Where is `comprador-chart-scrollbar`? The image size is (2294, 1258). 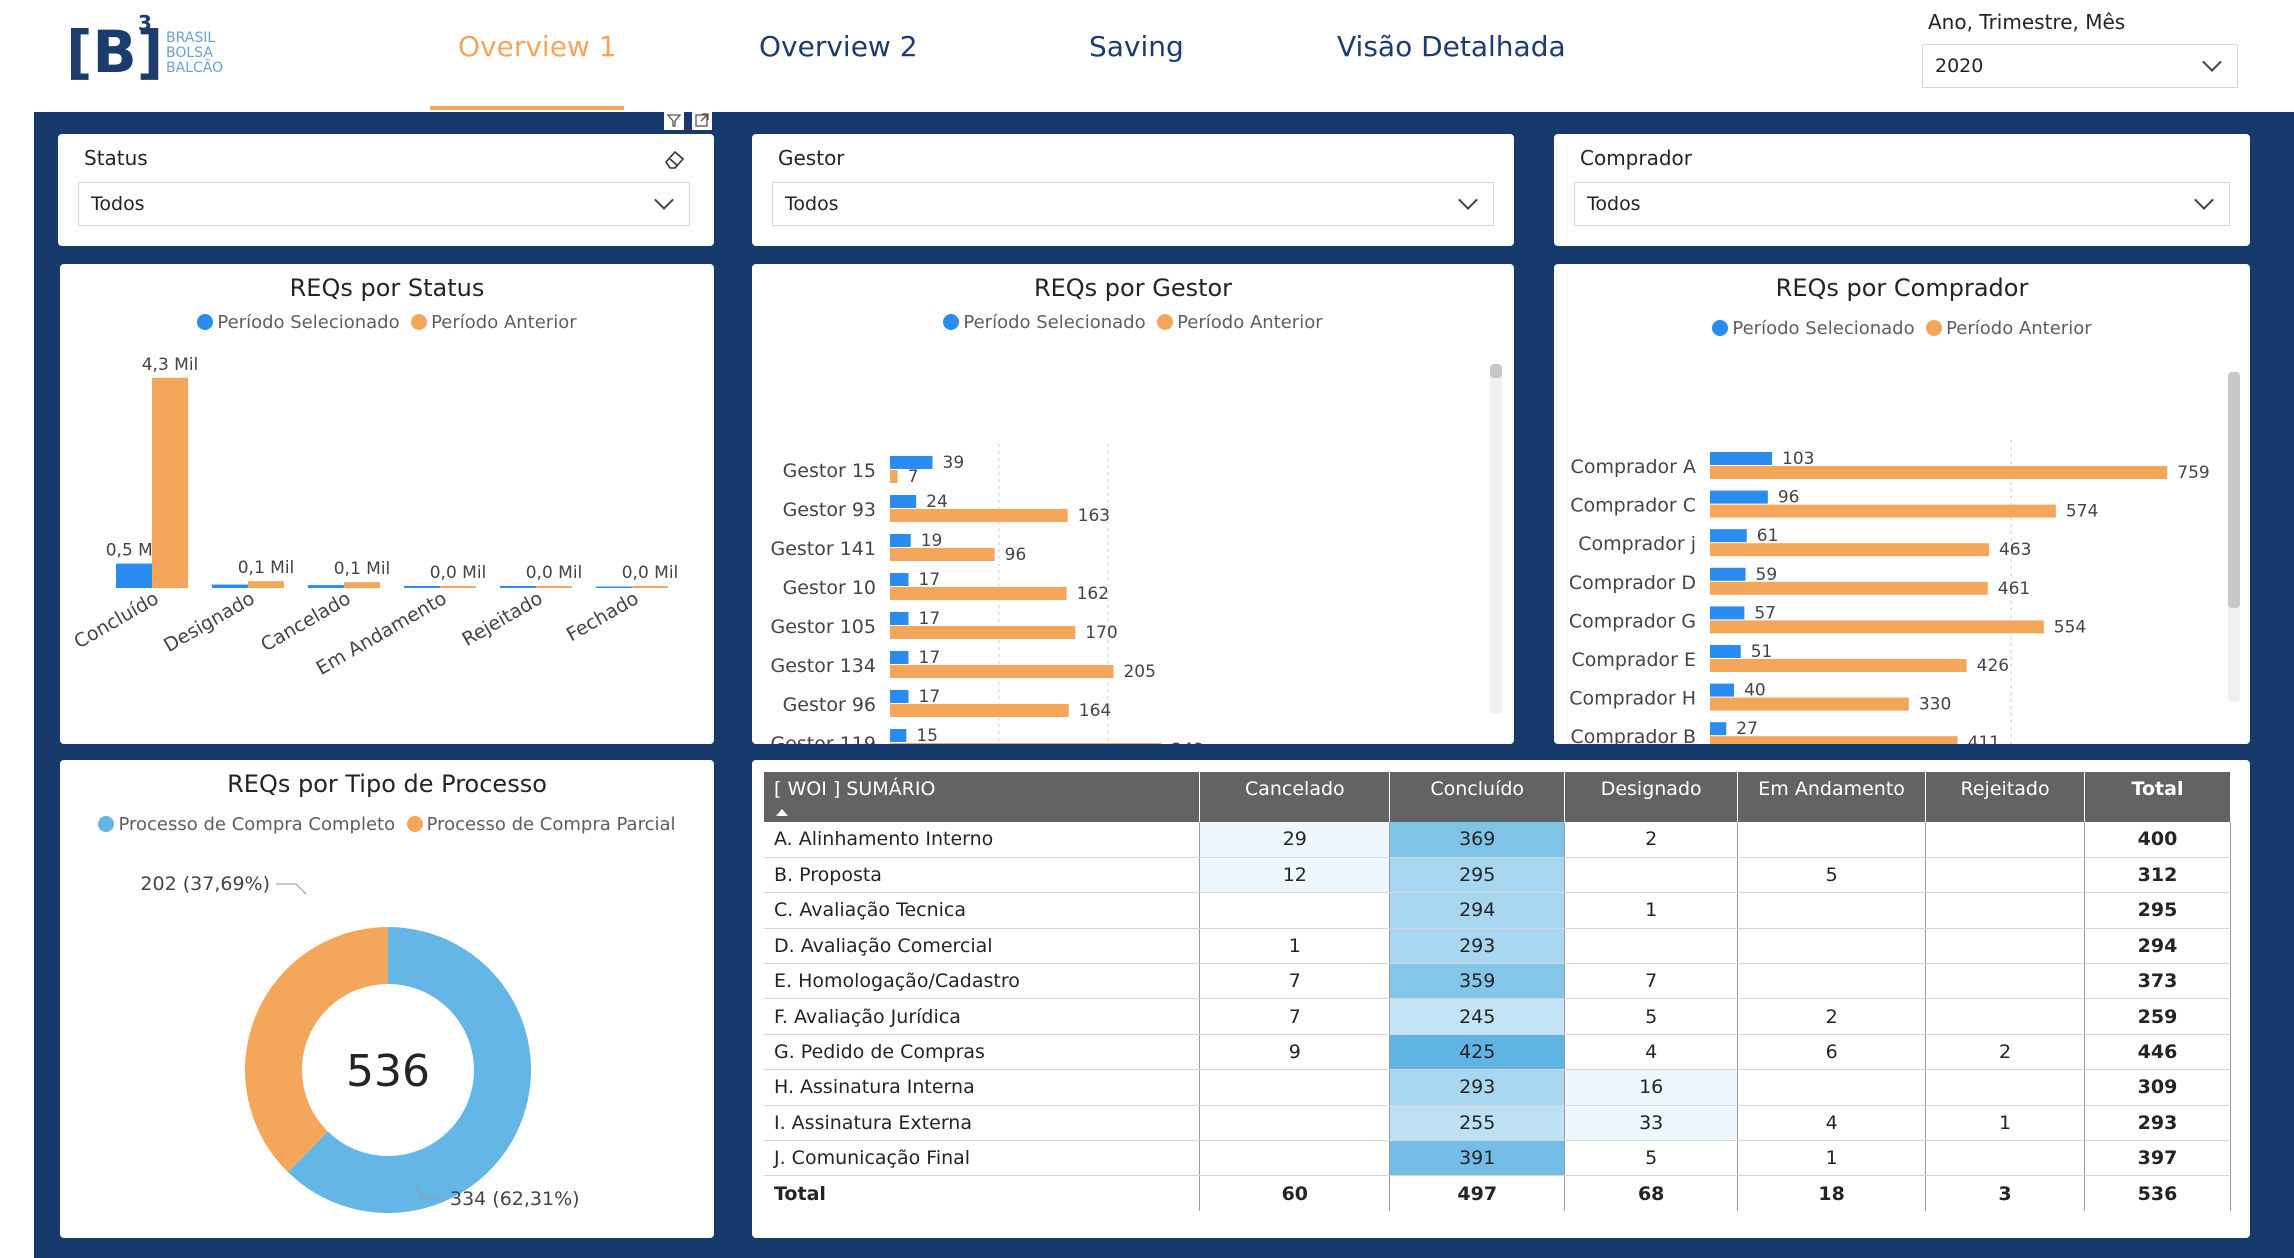
comprador-chart-scrollbar is located at coordinates (2234, 537).